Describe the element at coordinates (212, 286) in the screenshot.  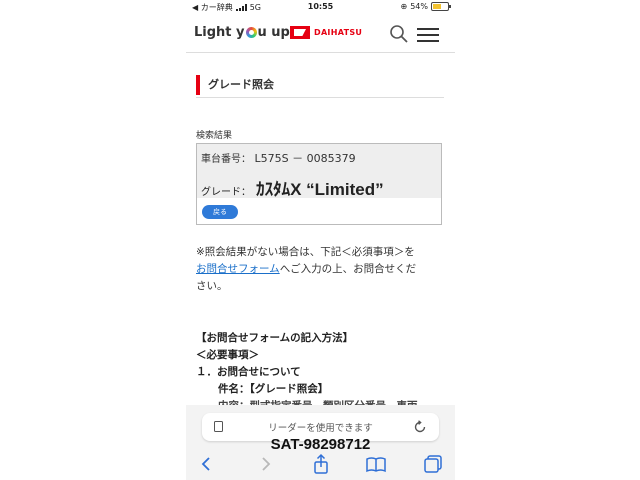
I see `note-line3: さい。` at that location.